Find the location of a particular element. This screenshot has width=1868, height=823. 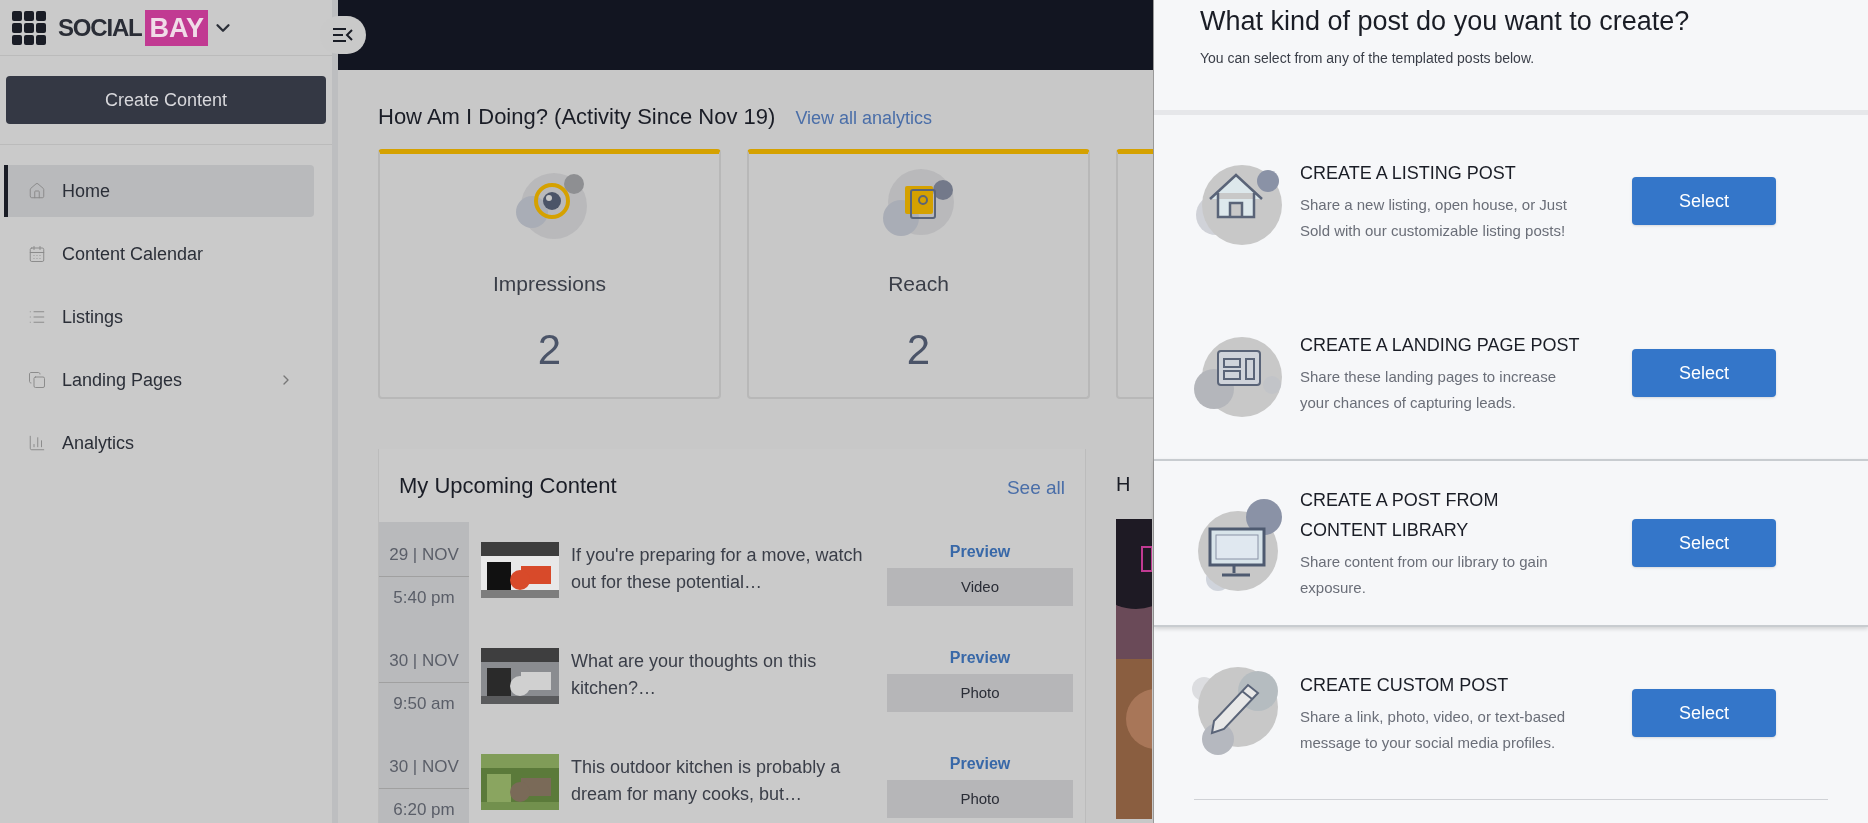

option-description: Share a link, photo, video, or text-based message to your social media profiles. is located at coordinates (1433, 730).